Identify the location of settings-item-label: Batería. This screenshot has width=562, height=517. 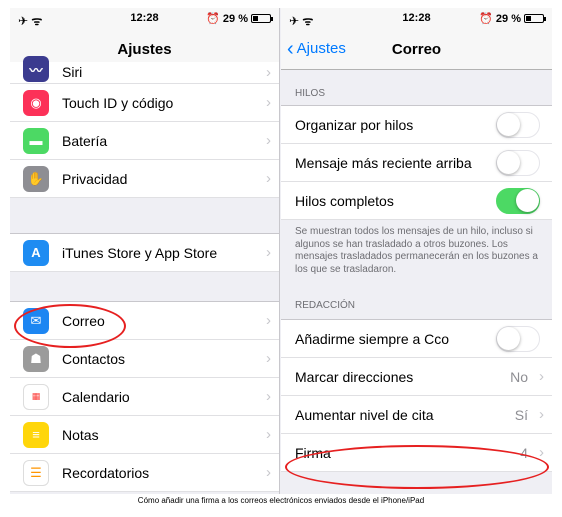
(85, 140).